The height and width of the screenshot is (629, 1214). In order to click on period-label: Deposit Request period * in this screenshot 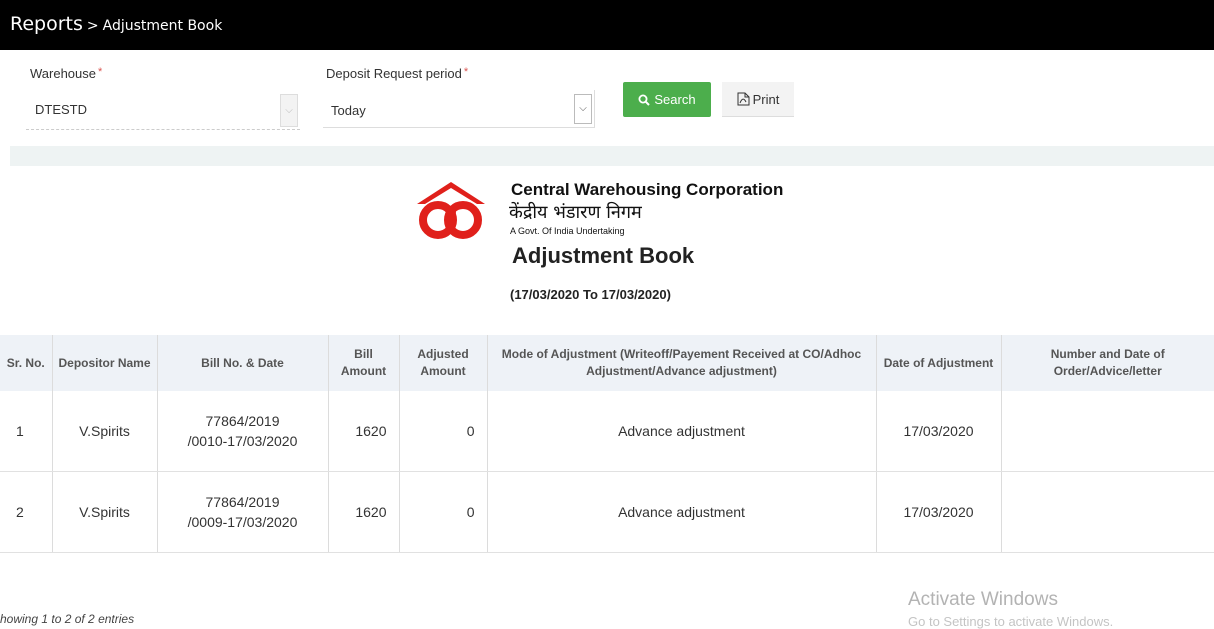, I will do `click(397, 73)`.